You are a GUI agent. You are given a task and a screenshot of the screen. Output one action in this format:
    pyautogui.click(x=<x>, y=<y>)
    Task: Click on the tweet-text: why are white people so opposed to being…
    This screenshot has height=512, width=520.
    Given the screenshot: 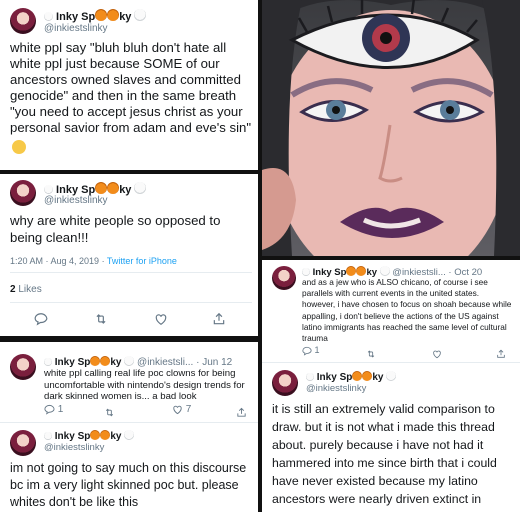 What is the action you would take?
    pyautogui.click(x=115, y=229)
    